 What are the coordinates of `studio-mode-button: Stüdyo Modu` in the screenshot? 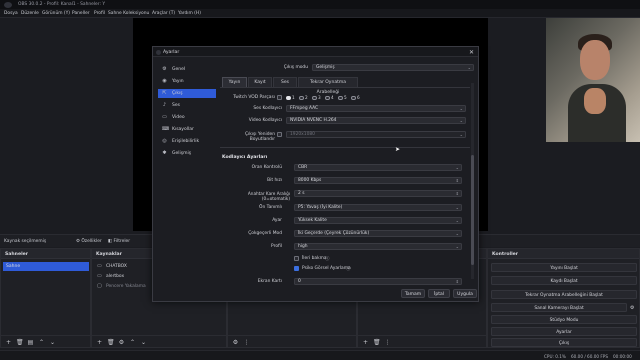 It's located at (564, 319).